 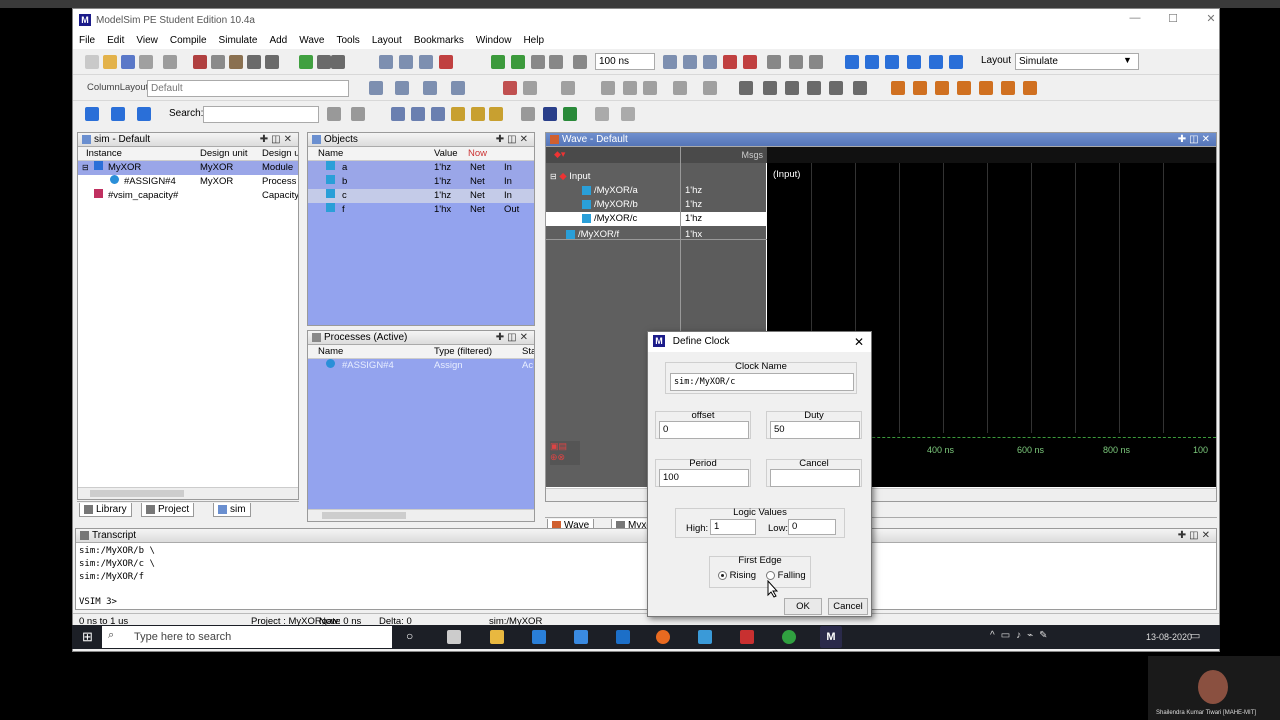 What do you see at coordinates (497, 637) in the screenshot?
I see `file-explorer-icon` at bounding box center [497, 637].